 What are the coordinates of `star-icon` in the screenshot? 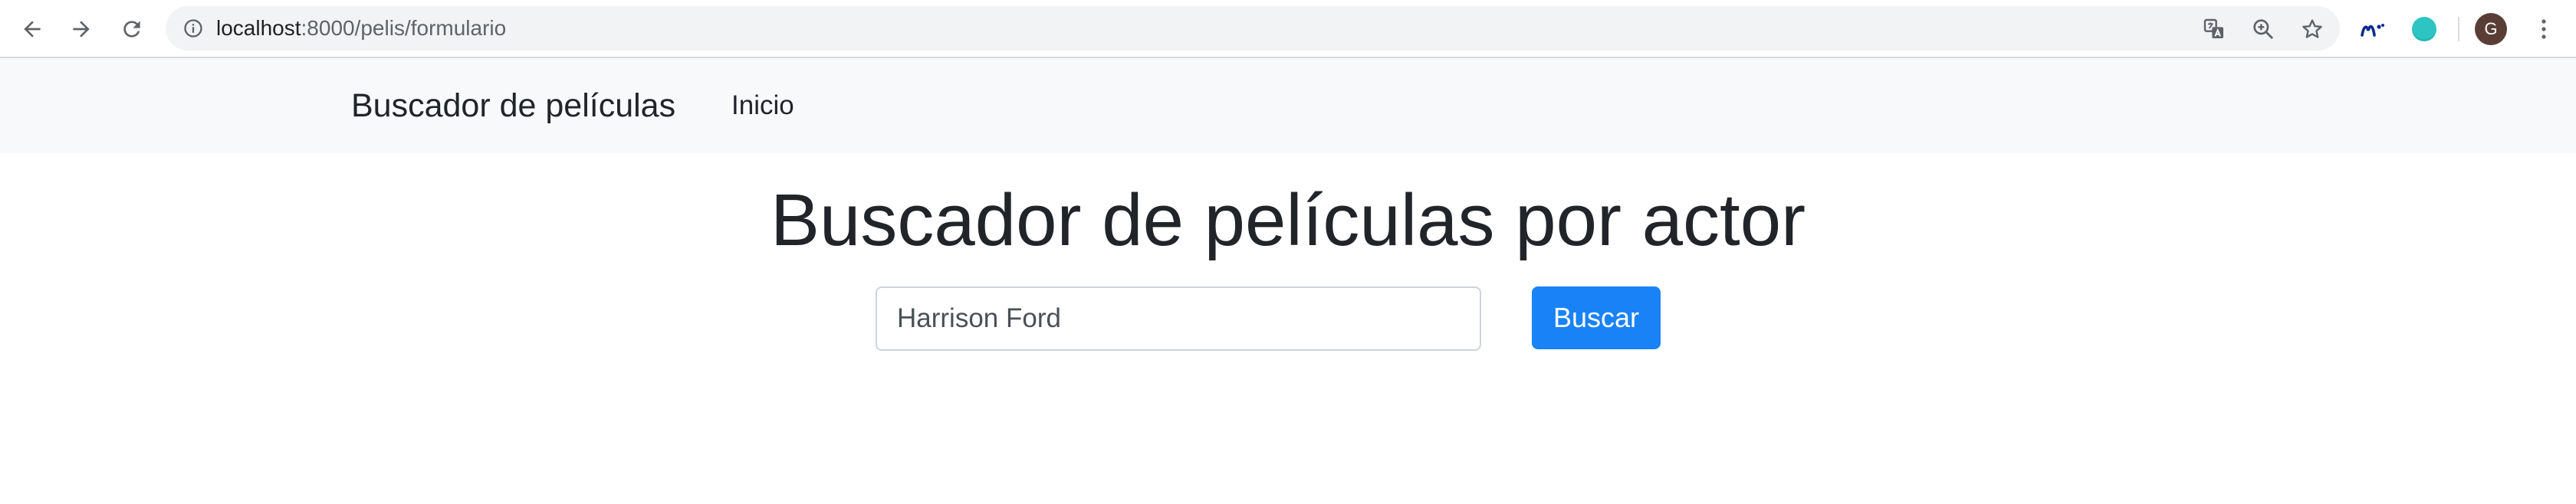 It's located at (2312, 28).